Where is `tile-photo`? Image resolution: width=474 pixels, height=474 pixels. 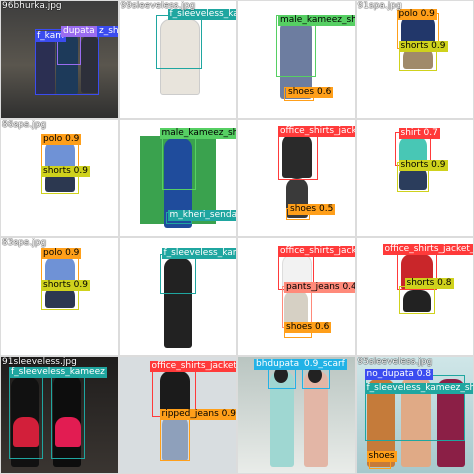 tile-photo is located at coordinates (296, 414).